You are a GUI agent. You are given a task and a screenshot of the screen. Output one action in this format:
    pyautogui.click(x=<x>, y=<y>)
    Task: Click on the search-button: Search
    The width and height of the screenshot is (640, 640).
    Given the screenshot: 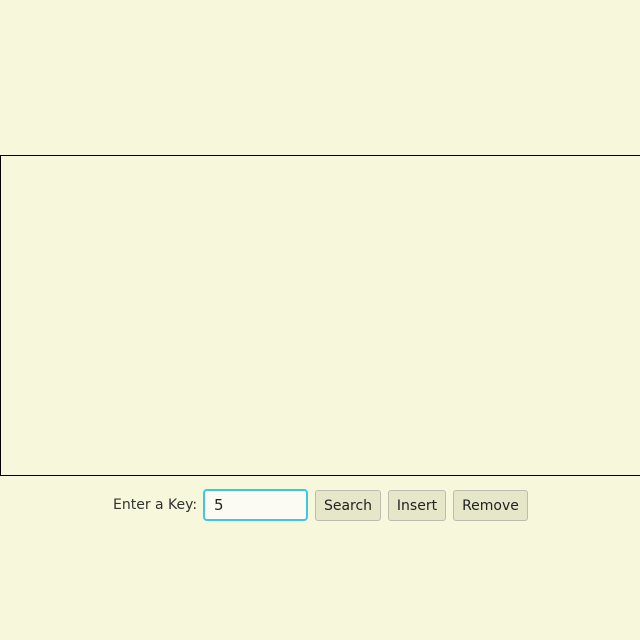 What is the action you would take?
    pyautogui.click(x=348, y=505)
    